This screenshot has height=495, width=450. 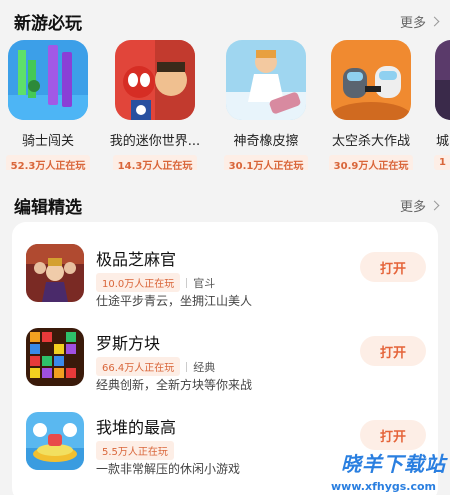 What do you see at coordinates (393, 464) in the screenshot?
I see `watermark-logo: 晓羊下载站` at bounding box center [393, 464].